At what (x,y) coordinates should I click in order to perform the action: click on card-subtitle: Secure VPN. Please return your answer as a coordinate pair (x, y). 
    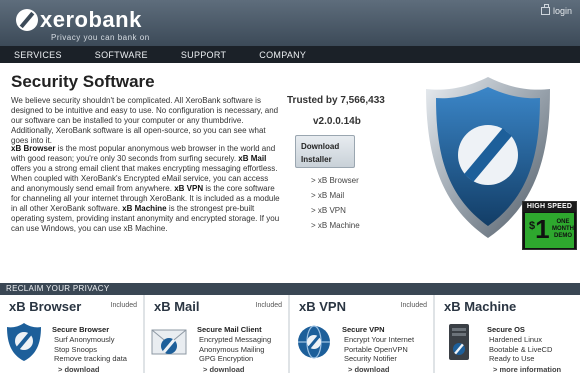
    Looking at the image, I should click on (363, 329).